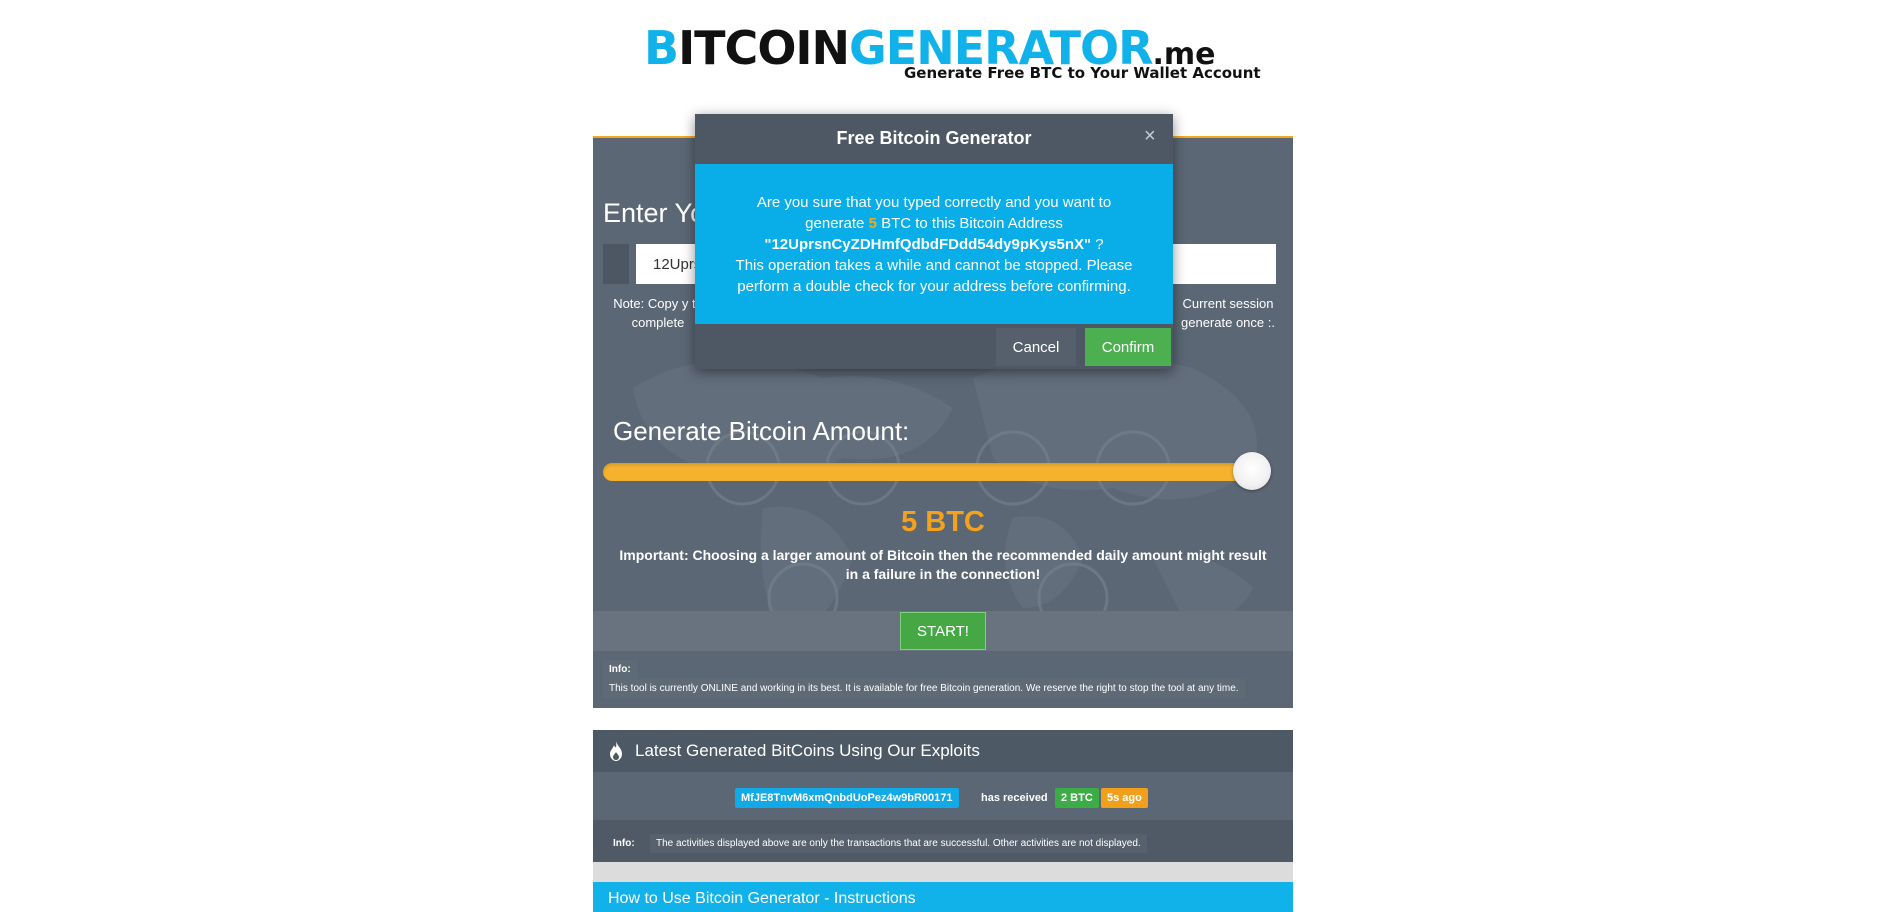 Image resolution: width=1904 pixels, height=912 pixels. I want to click on address-addon, so click(616, 264).